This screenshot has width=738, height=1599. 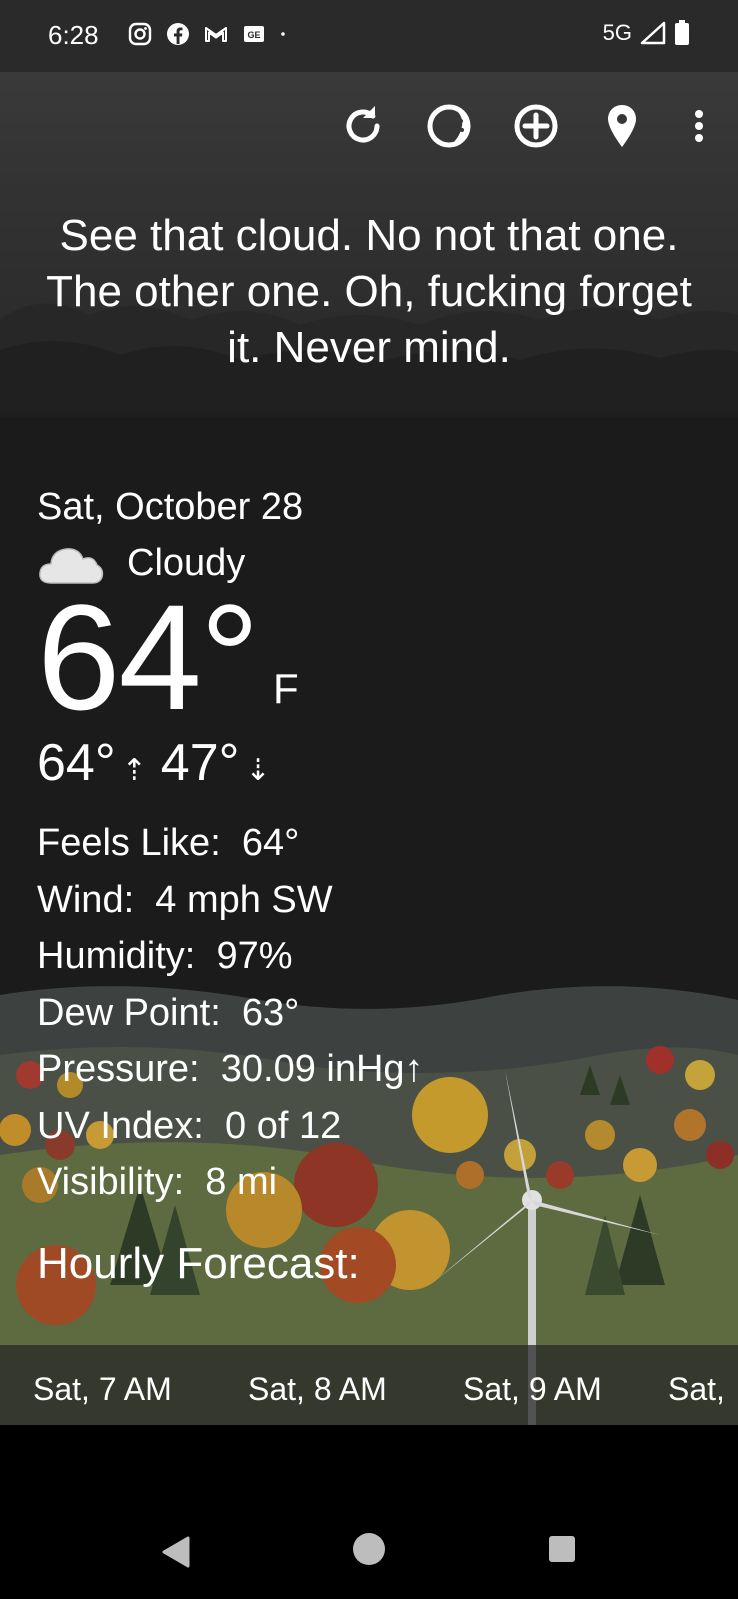 What do you see at coordinates (283, 34) in the screenshot?
I see `dot-icon` at bounding box center [283, 34].